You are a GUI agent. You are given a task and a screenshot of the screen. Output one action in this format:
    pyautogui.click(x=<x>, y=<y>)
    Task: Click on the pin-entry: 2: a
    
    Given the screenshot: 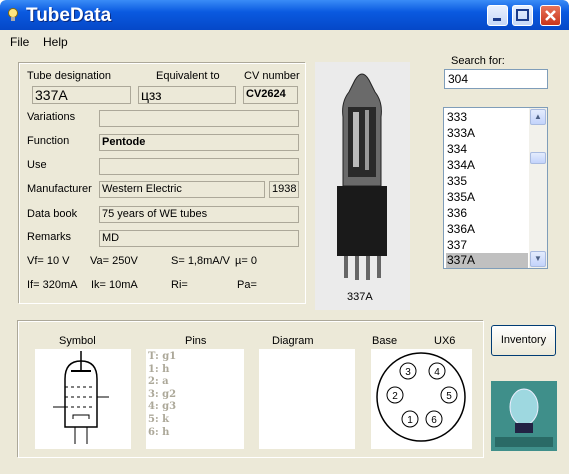 What is the action you would take?
    pyautogui.click(x=158, y=382)
    